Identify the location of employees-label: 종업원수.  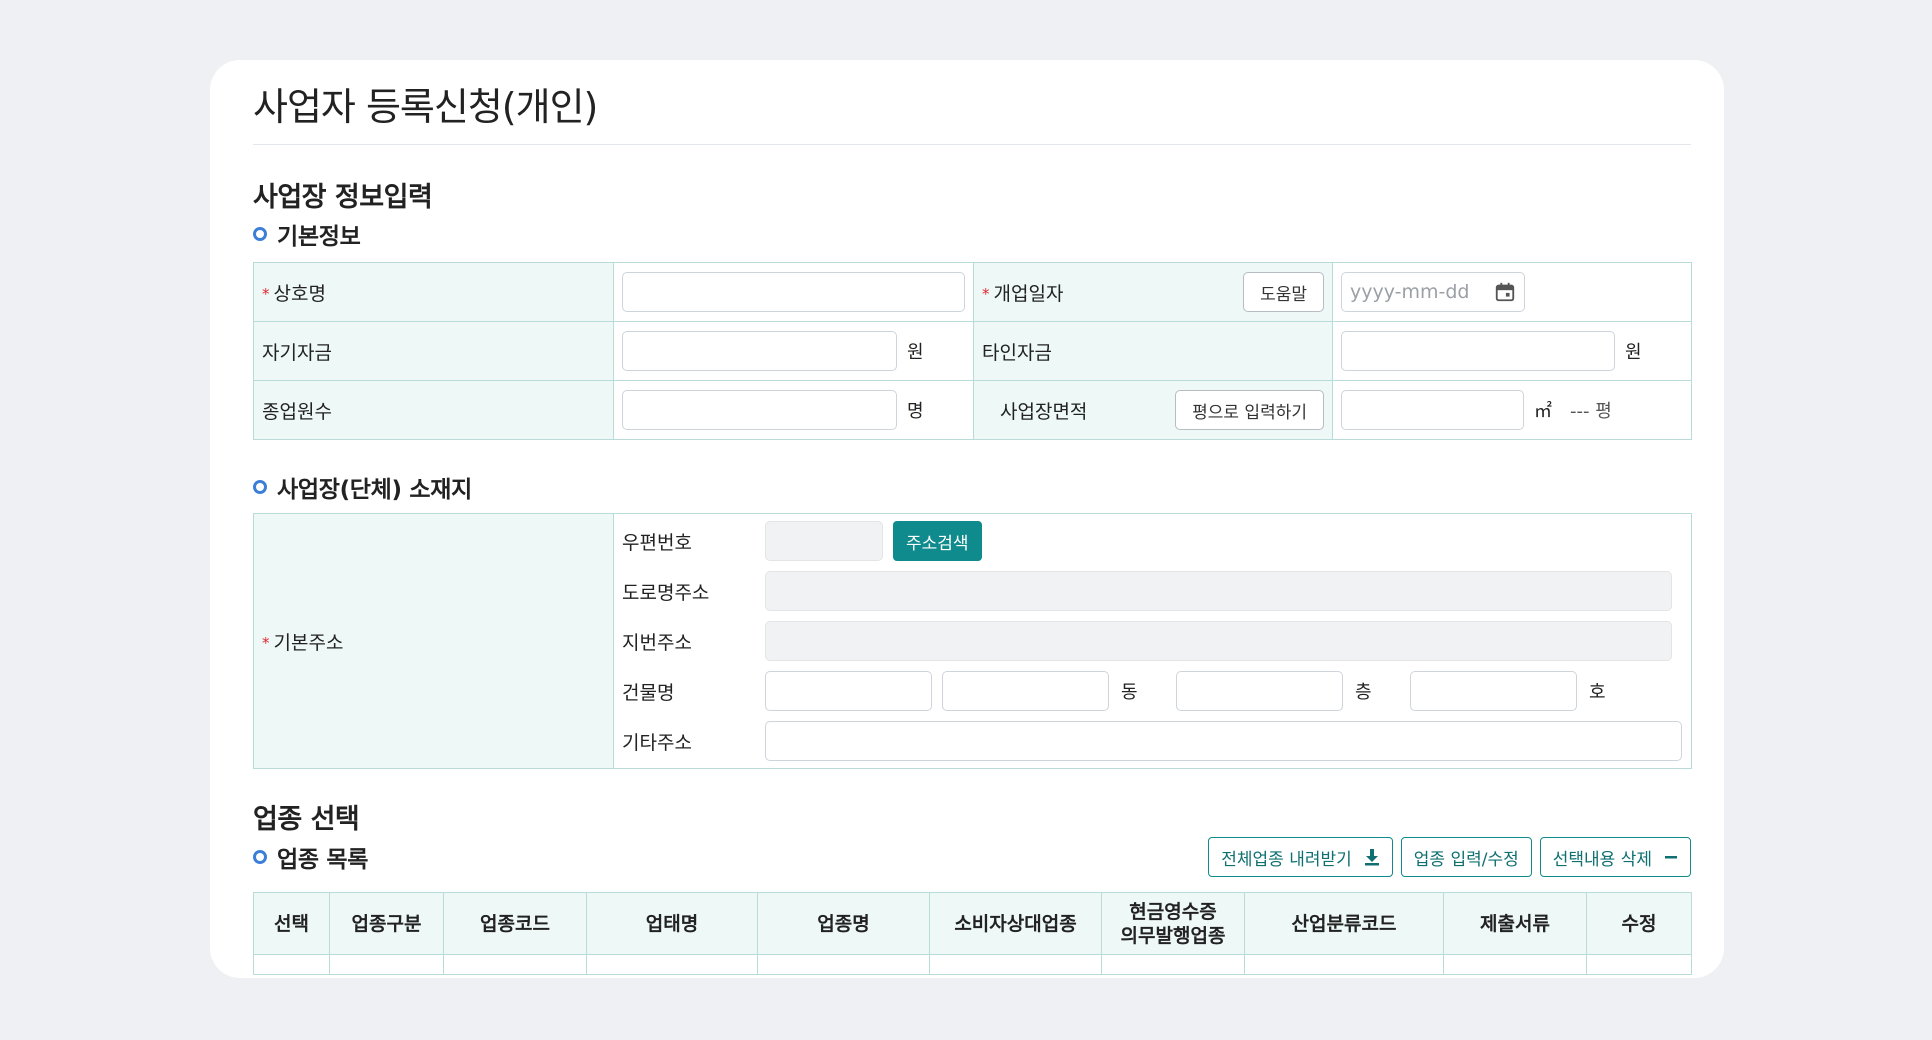
(297, 411).